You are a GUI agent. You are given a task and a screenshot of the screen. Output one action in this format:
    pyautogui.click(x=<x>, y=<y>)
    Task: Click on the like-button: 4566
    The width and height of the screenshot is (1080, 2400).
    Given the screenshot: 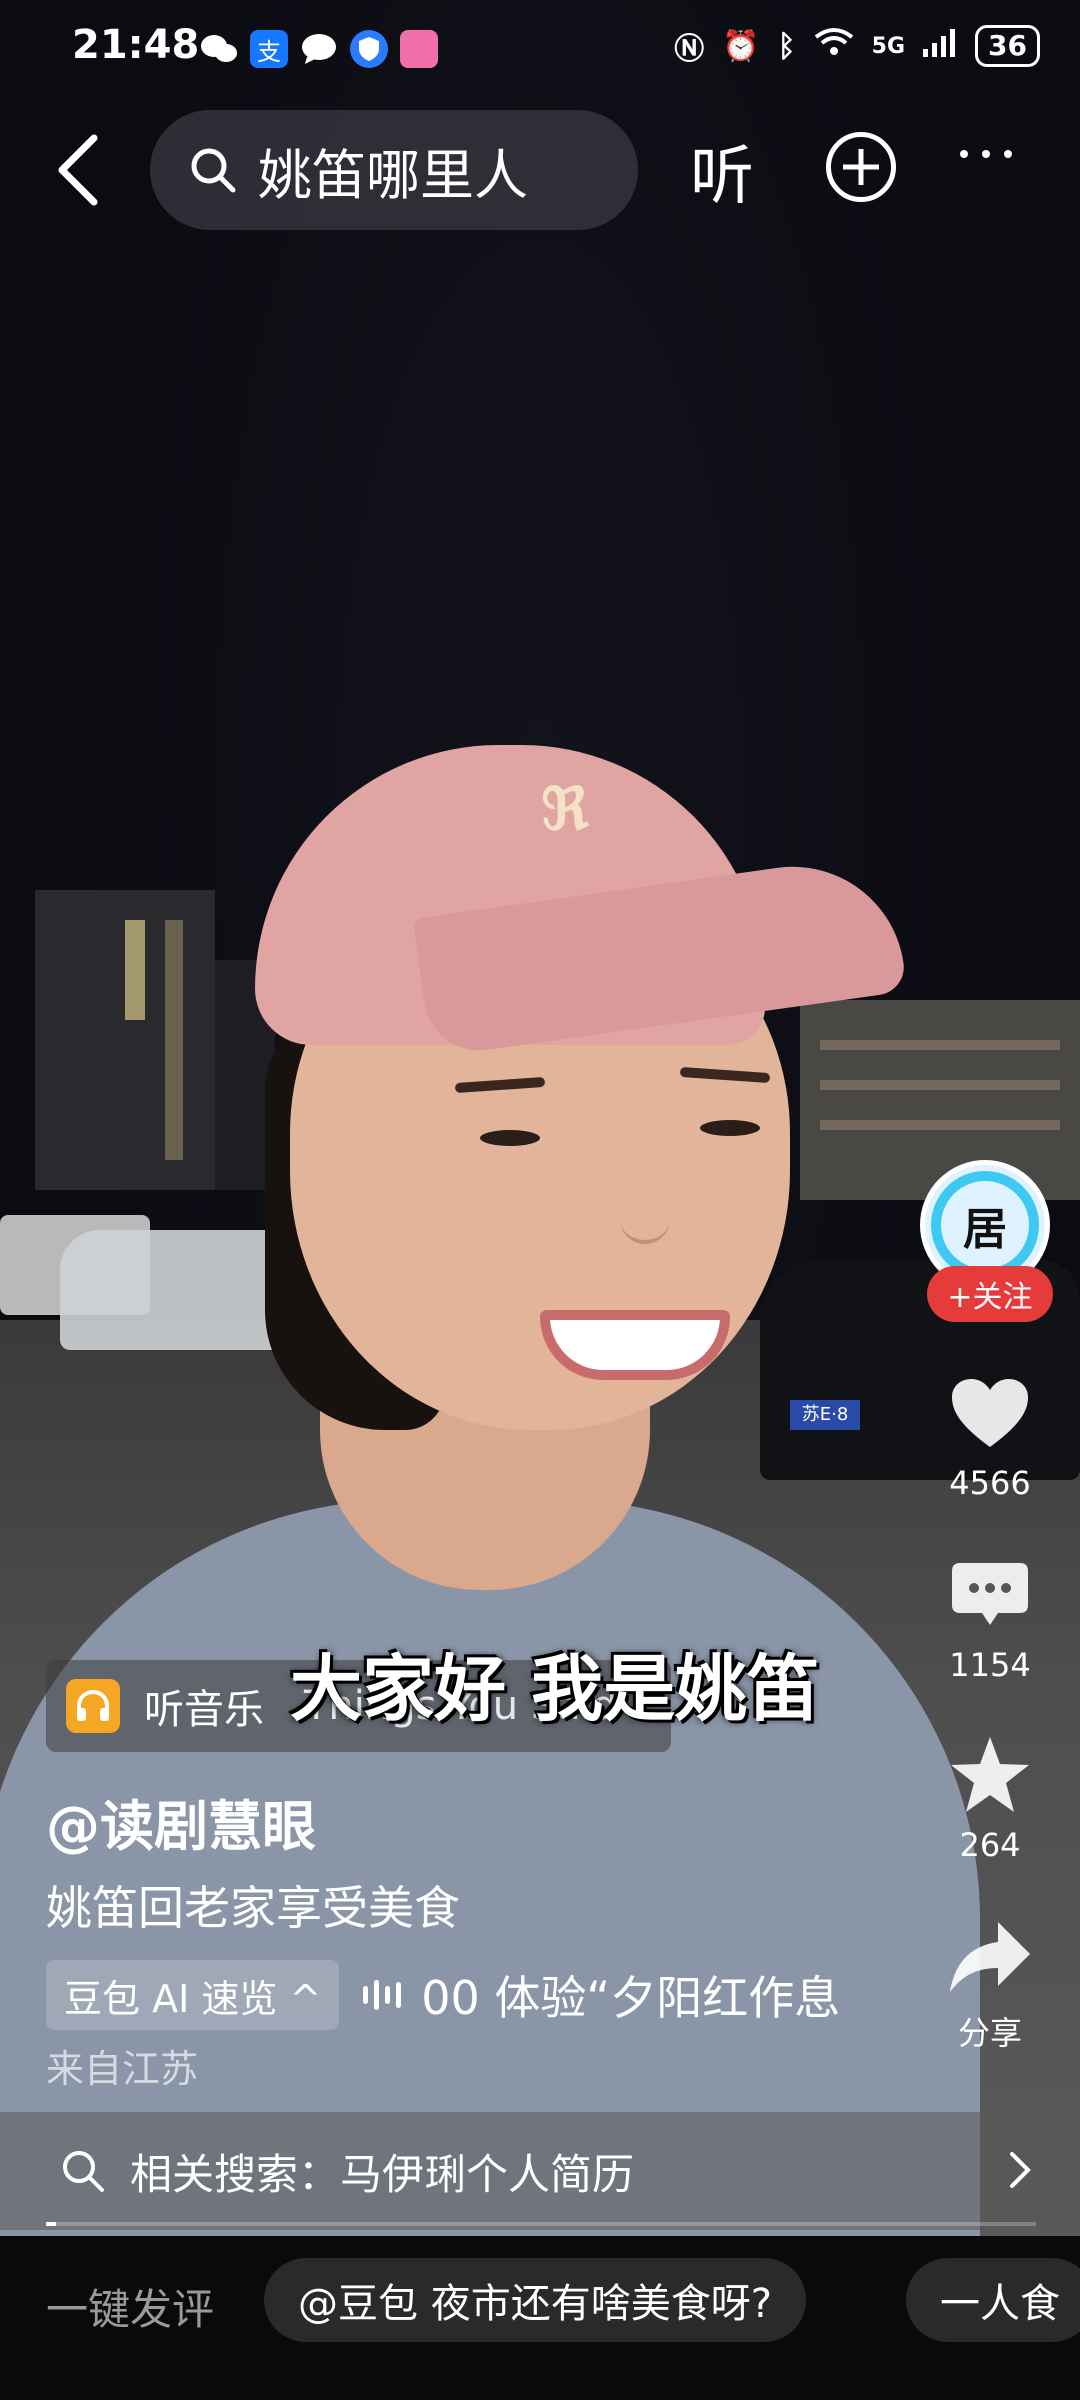 What is the action you would take?
    pyautogui.click(x=990, y=1435)
    